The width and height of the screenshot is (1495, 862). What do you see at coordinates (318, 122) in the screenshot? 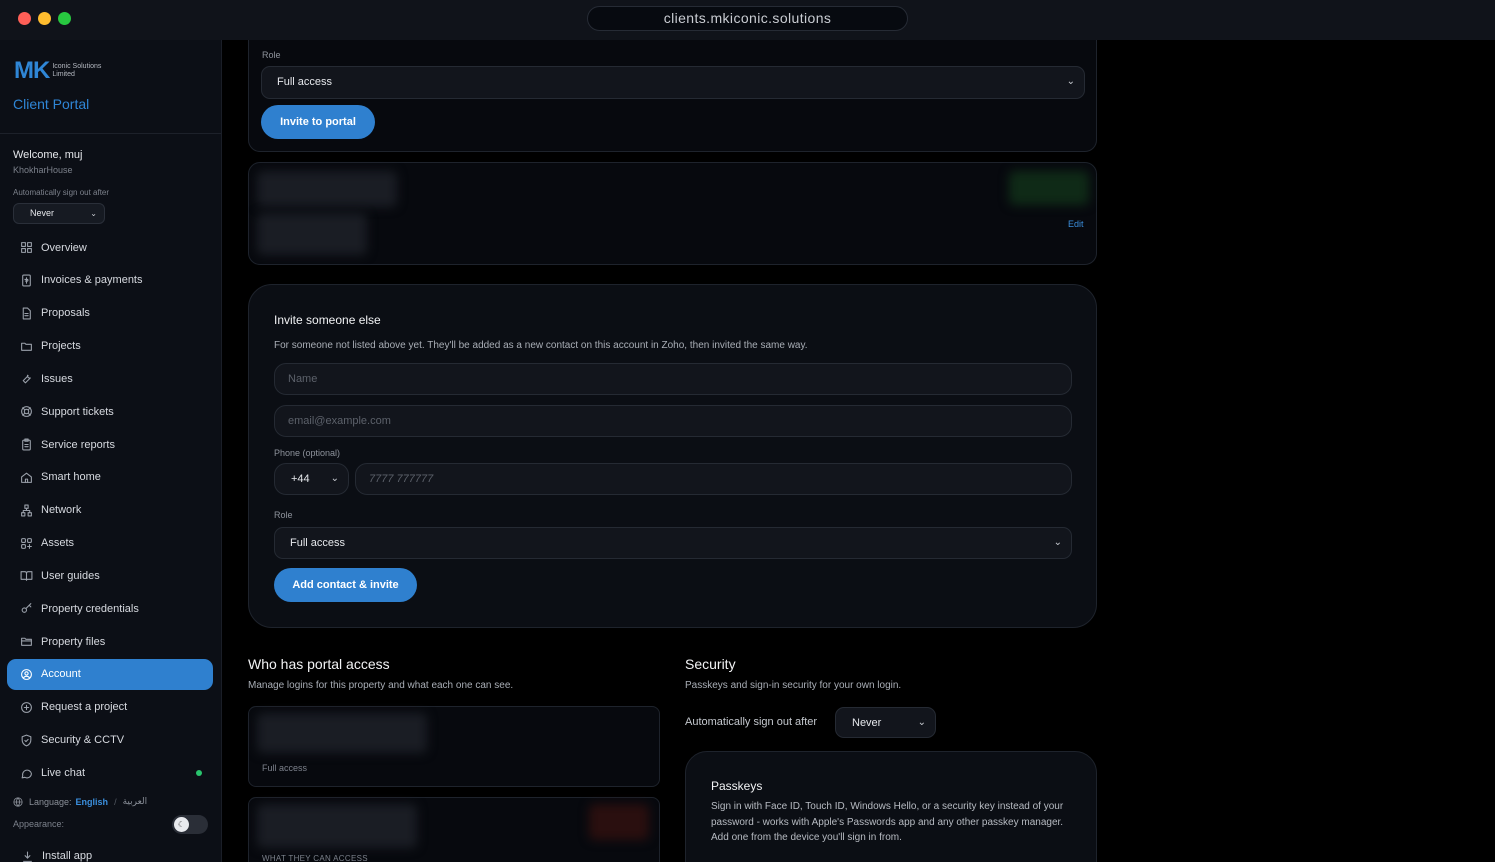
I see `invite-to-portal-button: Invite to portal` at bounding box center [318, 122].